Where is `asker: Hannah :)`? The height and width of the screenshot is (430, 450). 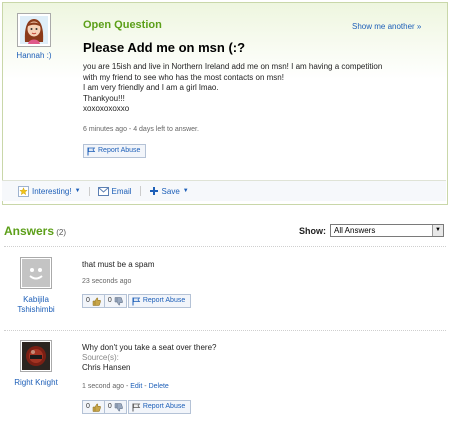
asker: Hannah :) is located at coordinates (34, 36).